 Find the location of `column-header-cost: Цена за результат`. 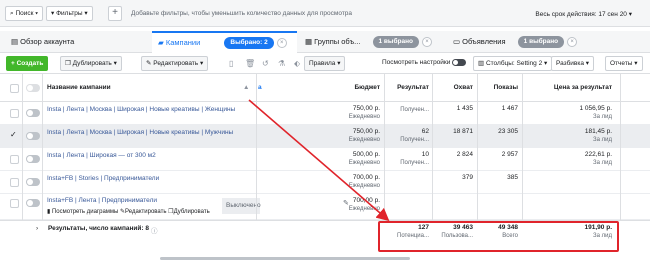

column-header-cost: Цена за результат is located at coordinates (576, 88).